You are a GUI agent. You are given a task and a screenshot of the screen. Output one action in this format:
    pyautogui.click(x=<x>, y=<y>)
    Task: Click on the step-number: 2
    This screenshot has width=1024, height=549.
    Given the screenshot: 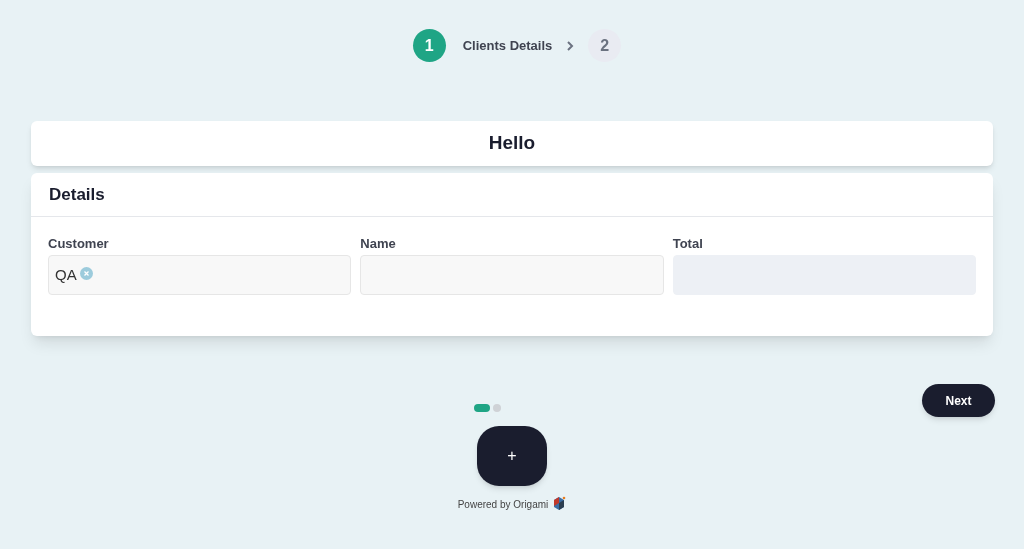 What is the action you would take?
    pyautogui.click(x=605, y=45)
    